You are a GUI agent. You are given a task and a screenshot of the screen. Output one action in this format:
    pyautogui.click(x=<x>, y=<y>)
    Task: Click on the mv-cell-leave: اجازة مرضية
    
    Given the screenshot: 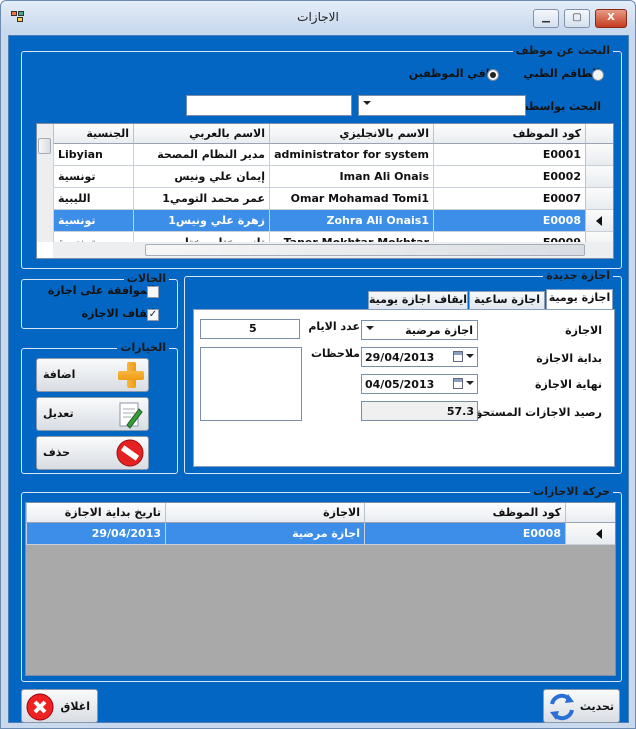 What is the action you would take?
    pyautogui.click(x=264, y=534)
    